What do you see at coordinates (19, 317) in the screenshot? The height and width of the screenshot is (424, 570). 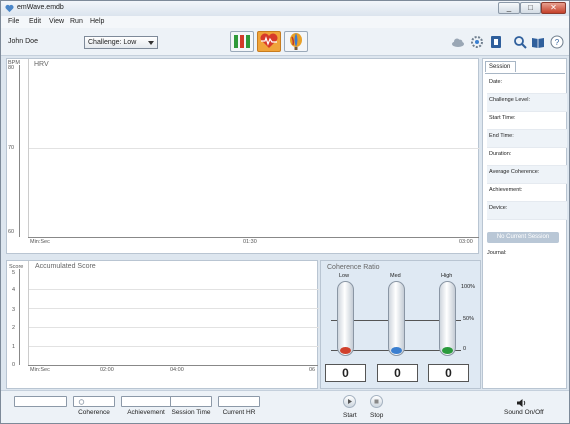 I see `accum-y-axis` at bounding box center [19, 317].